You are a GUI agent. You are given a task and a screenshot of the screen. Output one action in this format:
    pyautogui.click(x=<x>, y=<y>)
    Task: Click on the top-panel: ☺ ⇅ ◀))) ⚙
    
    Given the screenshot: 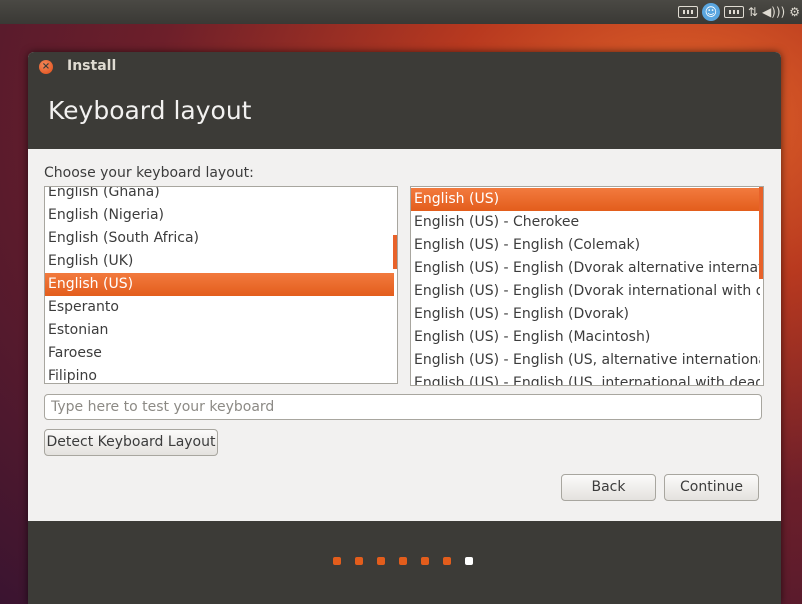 What is the action you would take?
    pyautogui.click(x=401, y=12)
    